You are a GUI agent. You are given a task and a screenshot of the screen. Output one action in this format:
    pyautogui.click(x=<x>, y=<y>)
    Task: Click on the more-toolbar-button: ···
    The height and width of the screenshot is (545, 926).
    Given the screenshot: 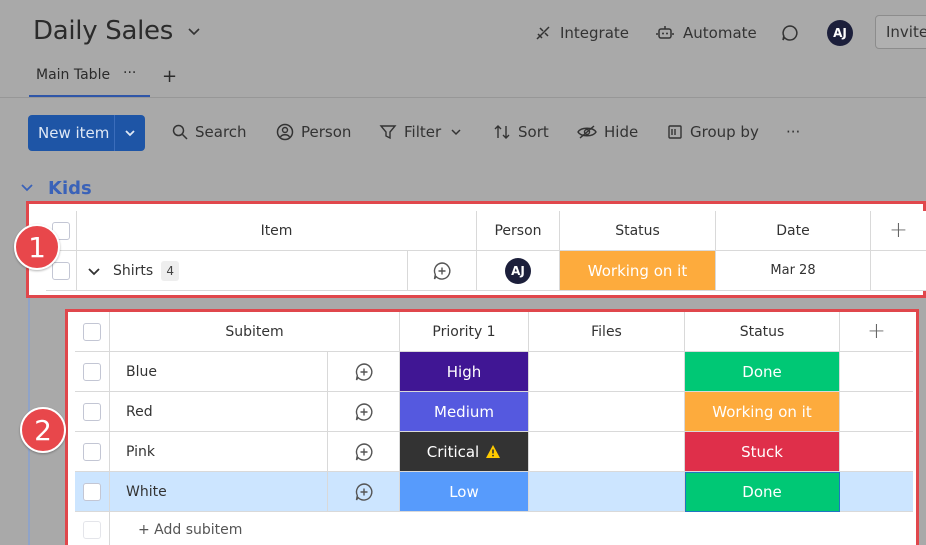 What is the action you would take?
    pyautogui.click(x=793, y=132)
    